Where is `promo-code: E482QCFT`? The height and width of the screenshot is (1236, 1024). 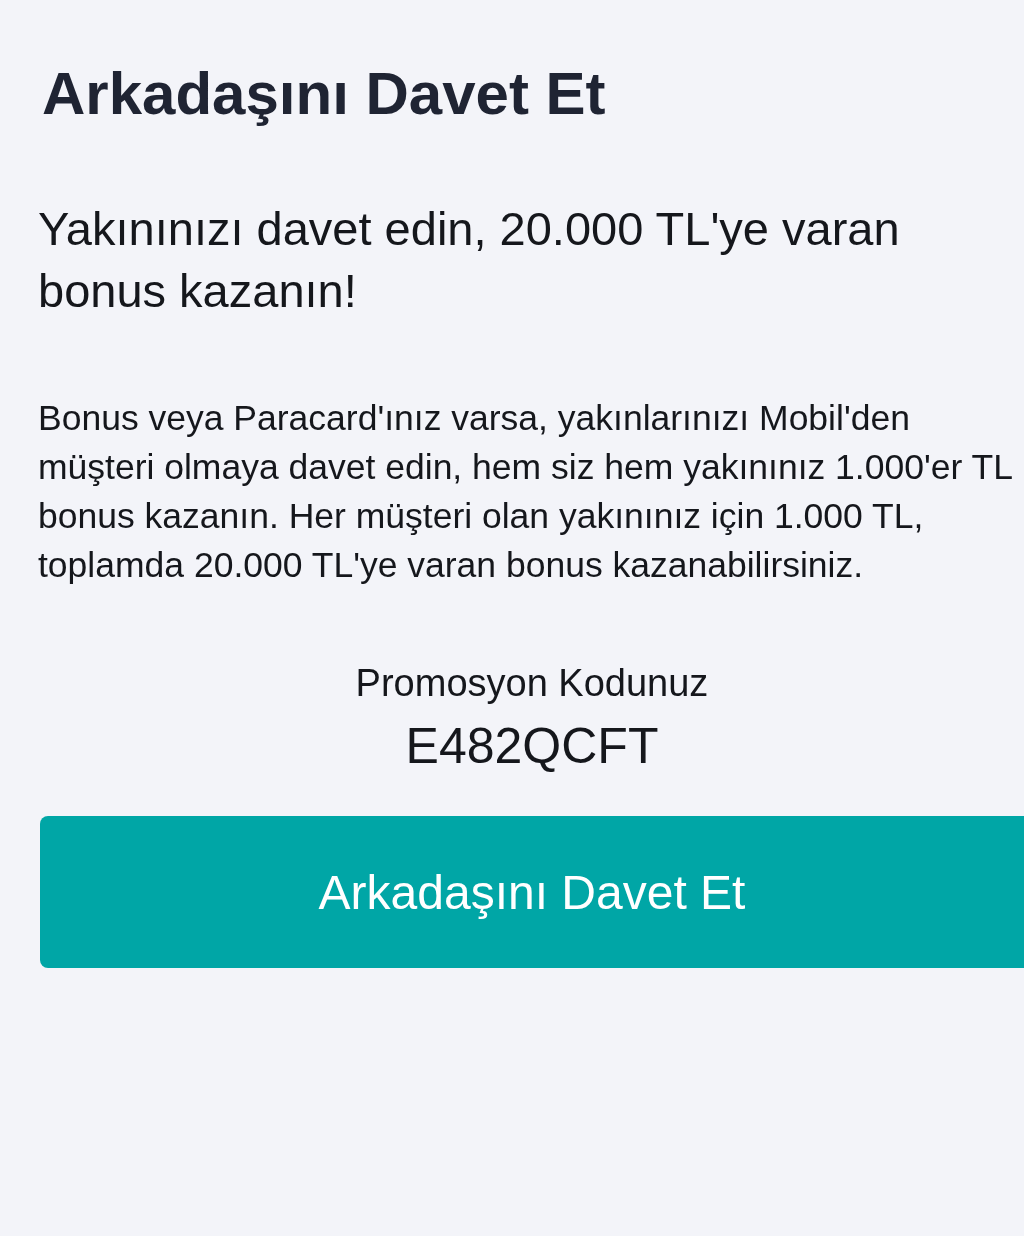 promo-code: E482QCFT is located at coordinates (532, 746).